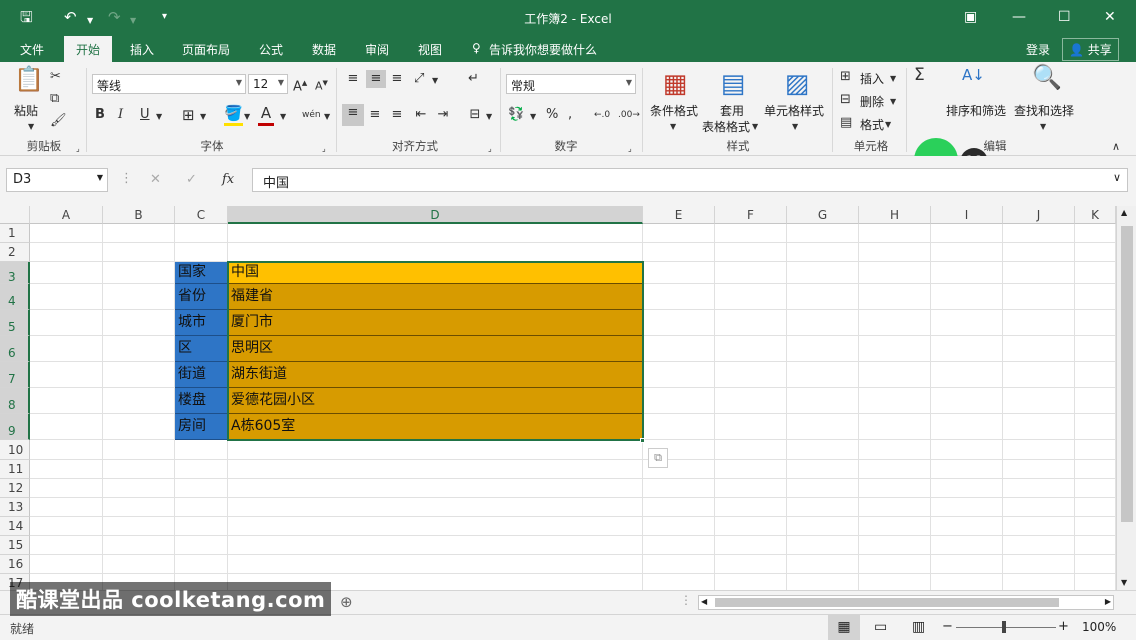  I want to click on row-header: 9, so click(15, 427).